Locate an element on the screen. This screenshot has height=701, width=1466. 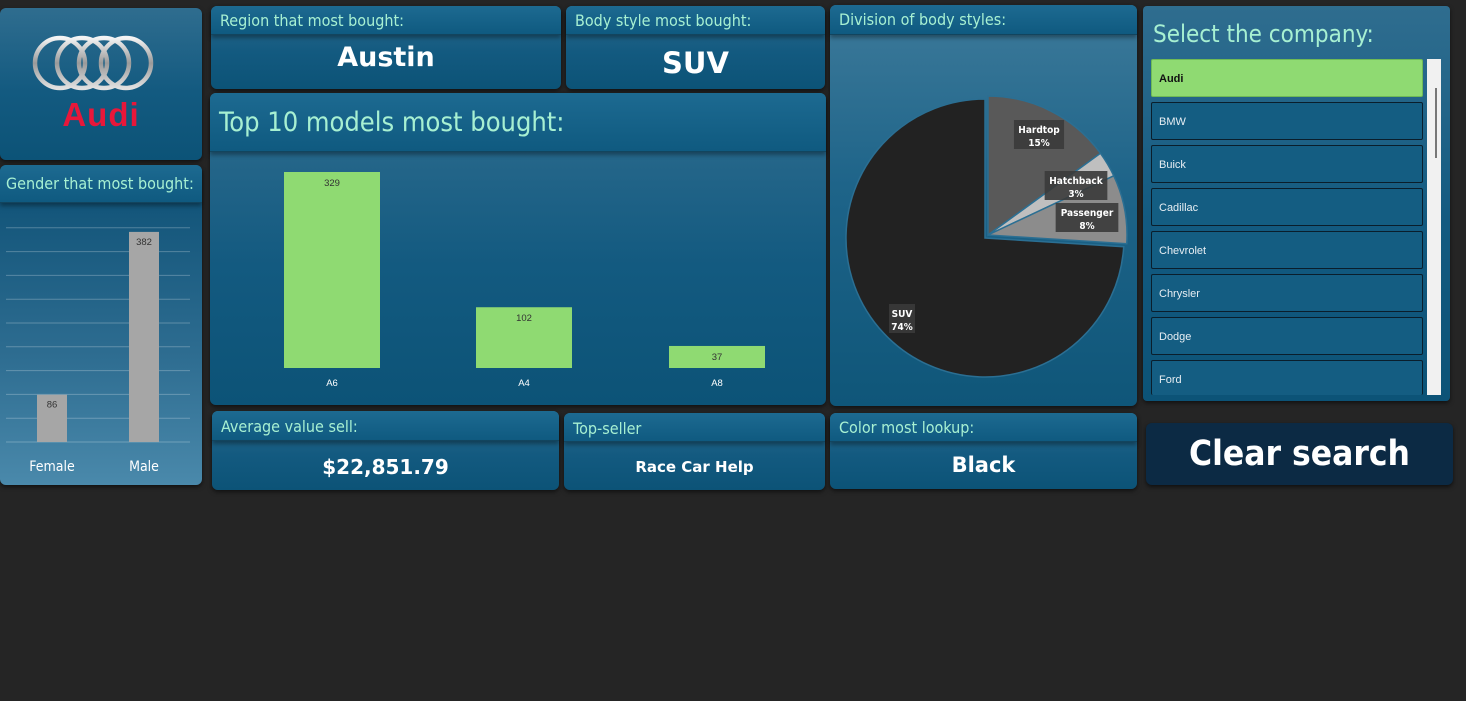
gender-bar is located at coordinates (144, 336).